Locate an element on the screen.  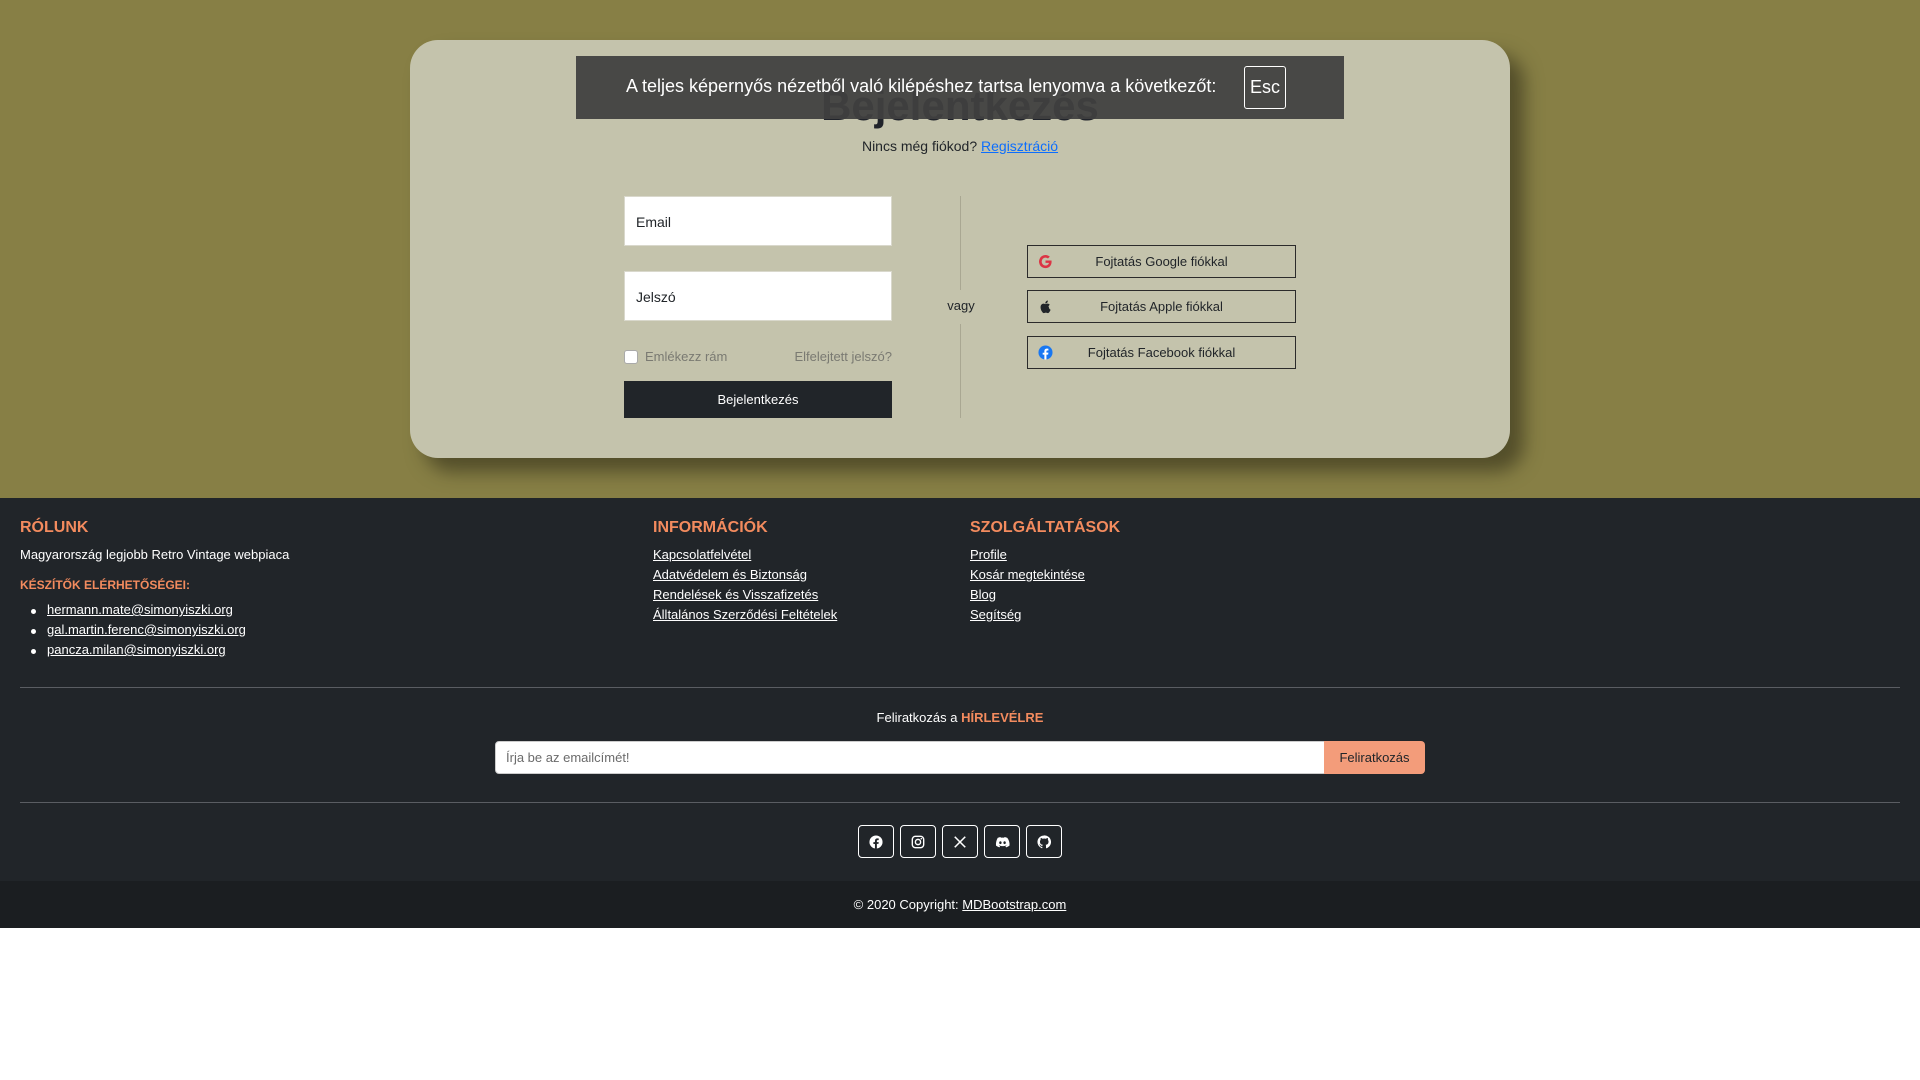
remember-label: Emlékezz rám is located at coordinates (686, 356).